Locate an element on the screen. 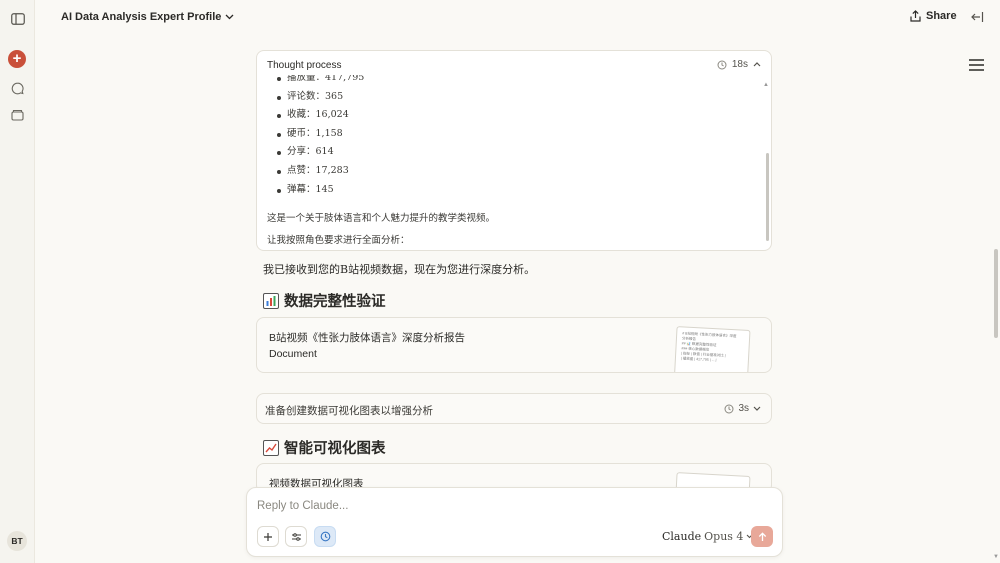  model-name: Claude is located at coordinates (682, 536).